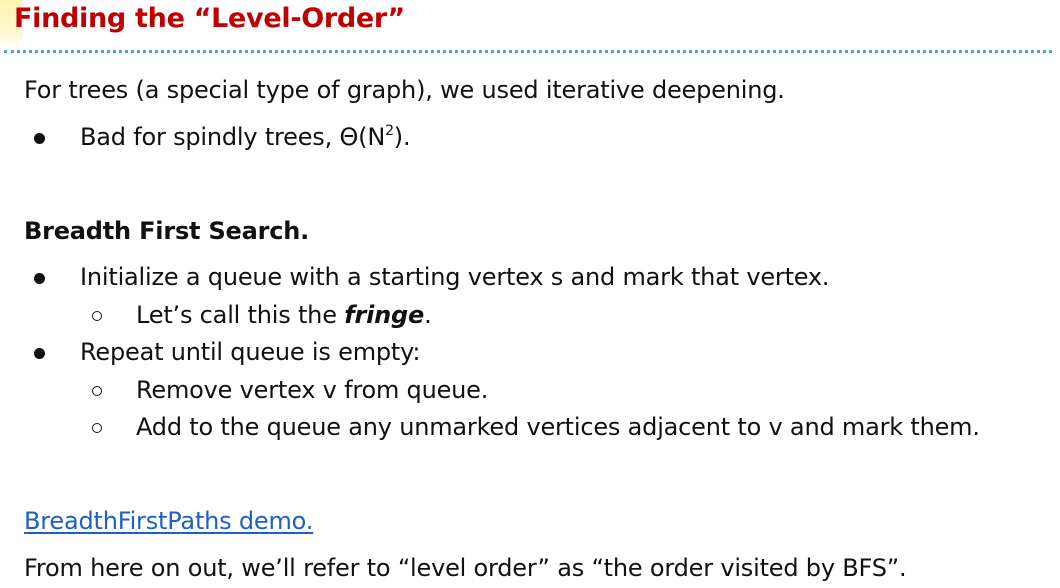 This screenshot has height=588, width=1060. What do you see at coordinates (240, 315) in the screenshot?
I see `fringe-note-text: Let’s call this the` at bounding box center [240, 315].